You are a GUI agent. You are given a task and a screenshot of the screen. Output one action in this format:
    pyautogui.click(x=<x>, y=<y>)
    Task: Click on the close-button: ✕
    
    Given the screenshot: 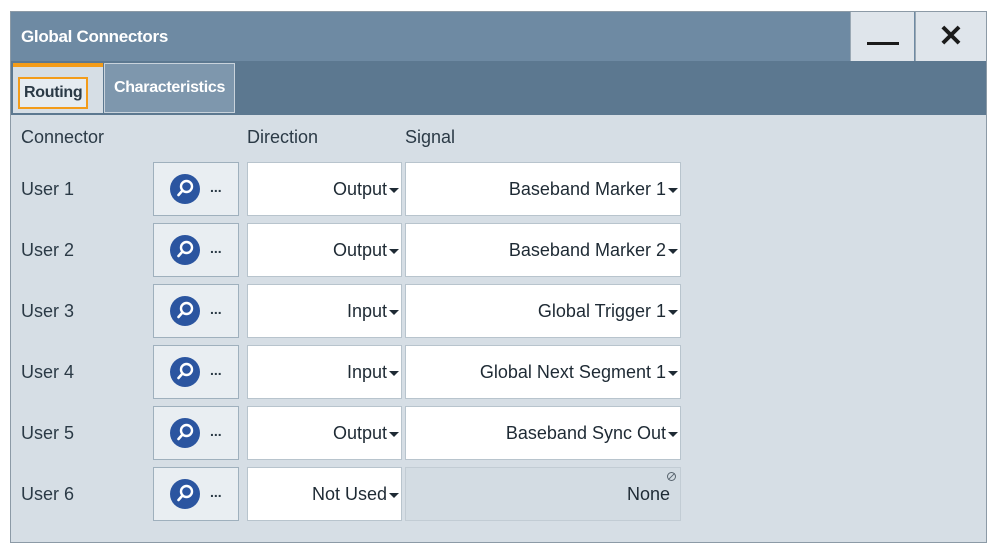 What is the action you would take?
    pyautogui.click(x=950, y=36)
    